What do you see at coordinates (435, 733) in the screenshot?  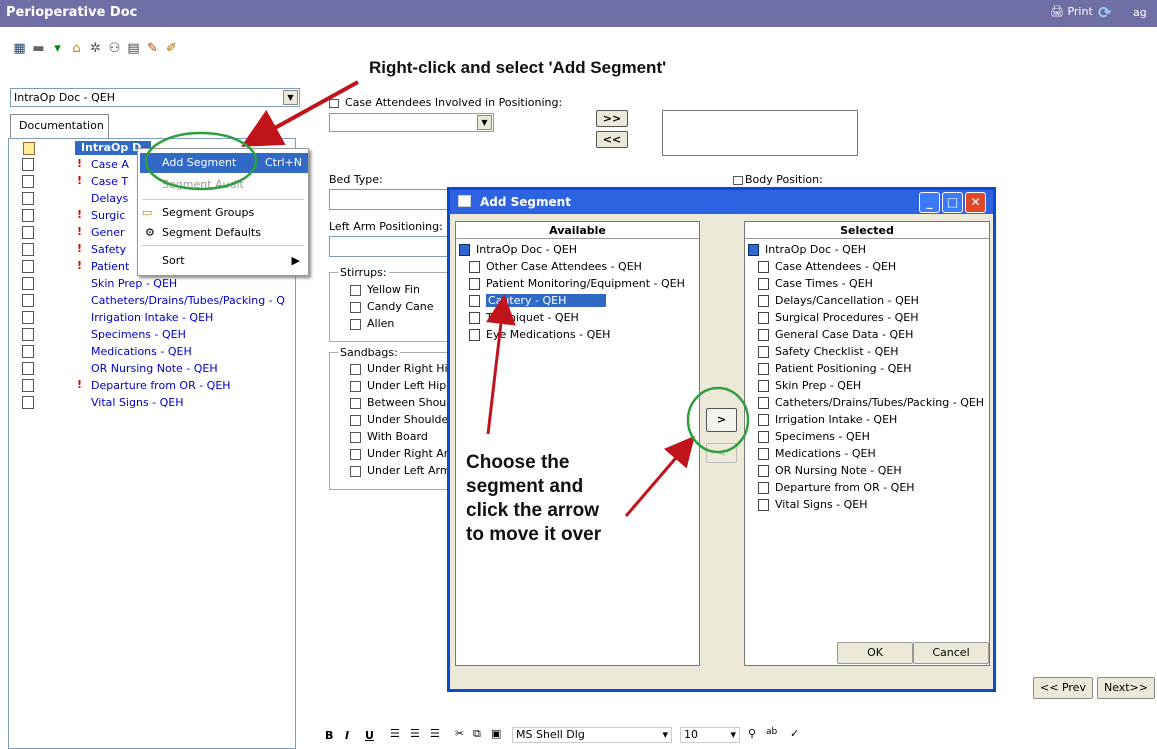 I see `align-right-icon: ☰` at bounding box center [435, 733].